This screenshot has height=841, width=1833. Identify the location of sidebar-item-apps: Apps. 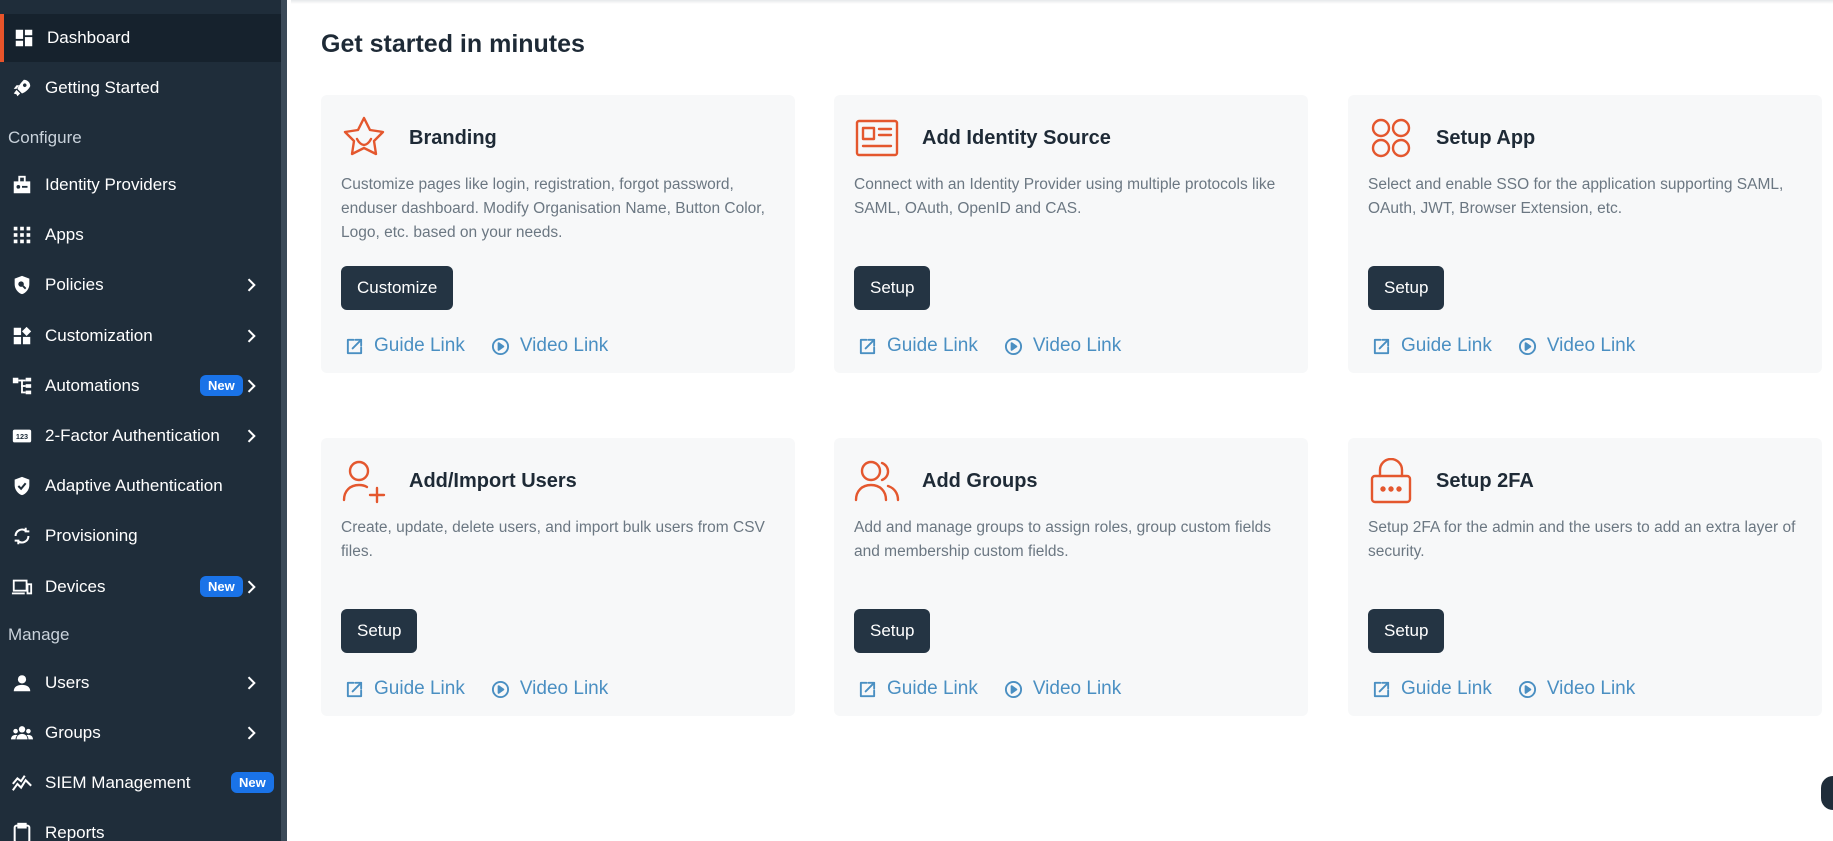
(140, 235).